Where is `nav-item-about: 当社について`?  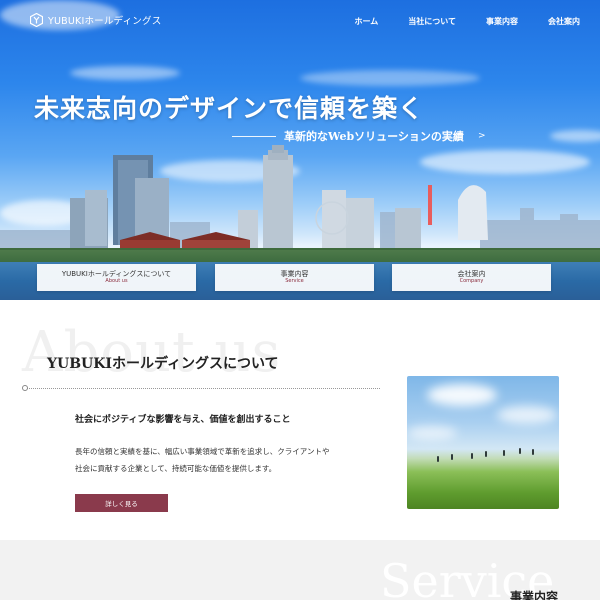 nav-item-about: 当社について is located at coordinates (432, 21).